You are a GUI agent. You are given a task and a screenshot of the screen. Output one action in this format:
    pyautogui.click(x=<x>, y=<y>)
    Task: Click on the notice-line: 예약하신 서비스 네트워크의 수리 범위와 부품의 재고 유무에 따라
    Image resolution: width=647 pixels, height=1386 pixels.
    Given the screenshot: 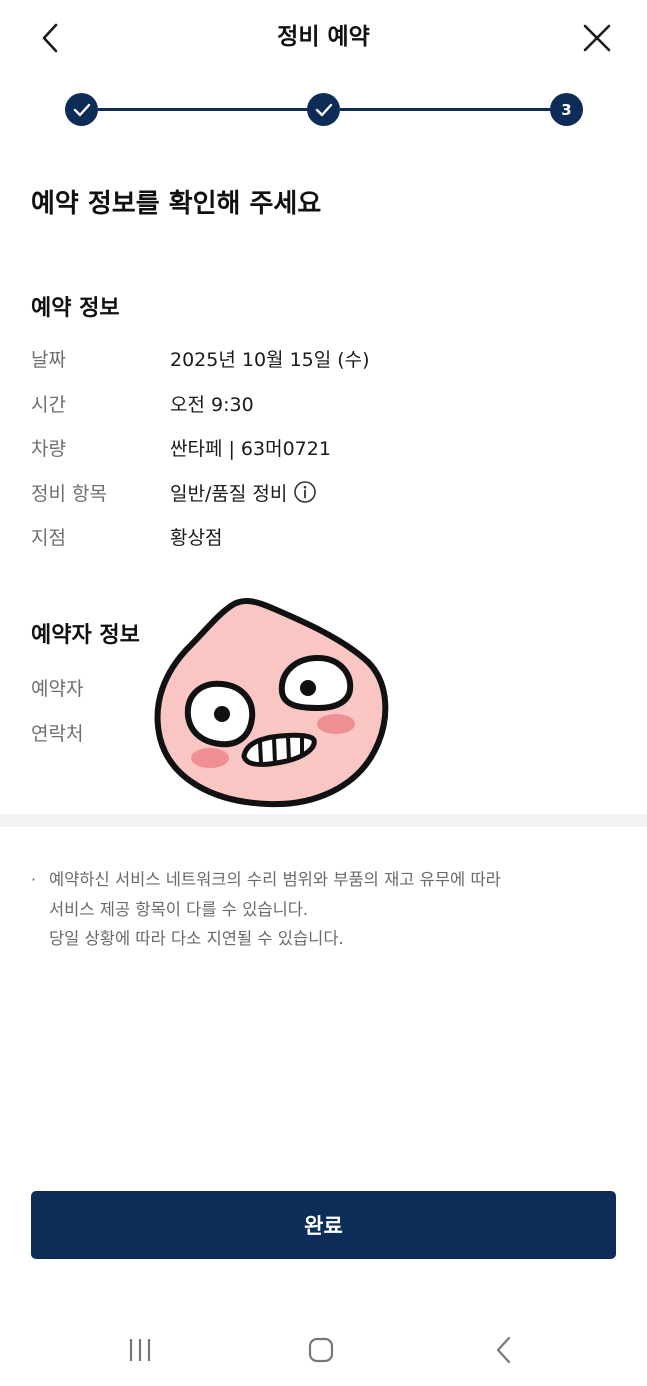 What is the action you would take?
    pyautogui.click(x=275, y=879)
    